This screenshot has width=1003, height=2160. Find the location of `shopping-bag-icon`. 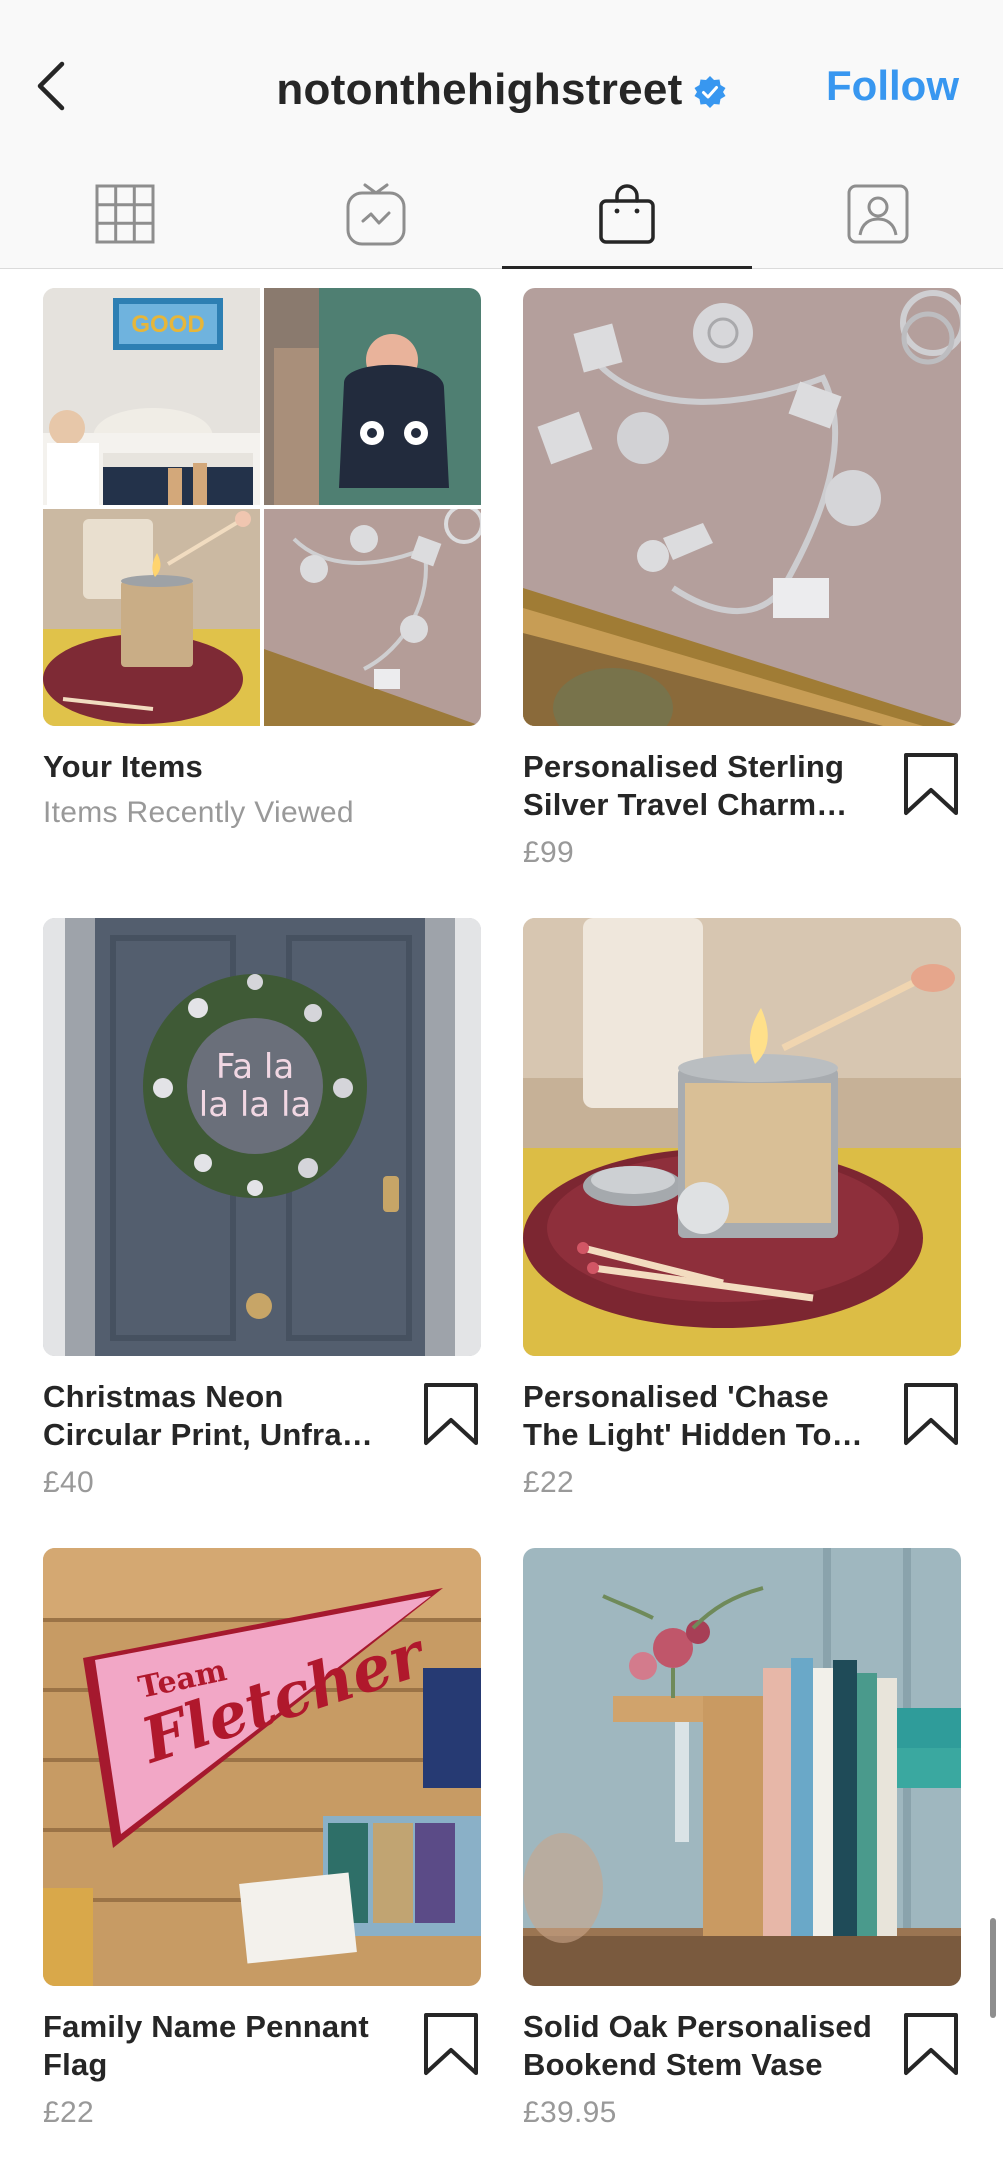

shopping-bag-icon is located at coordinates (627, 214).